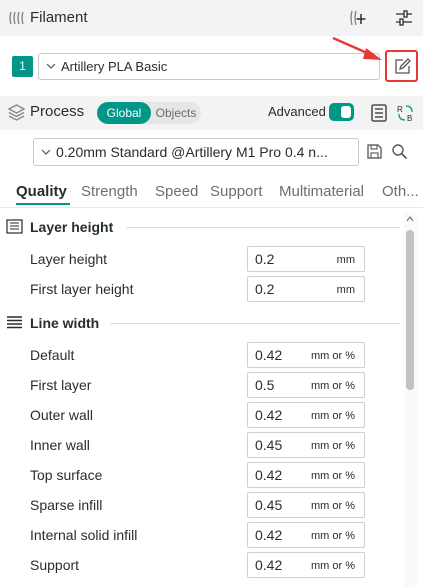 This screenshot has width=423, height=587. What do you see at coordinates (406, 113) in the screenshot?
I see `ab-compare-icon: R B` at bounding box center [406, 113].